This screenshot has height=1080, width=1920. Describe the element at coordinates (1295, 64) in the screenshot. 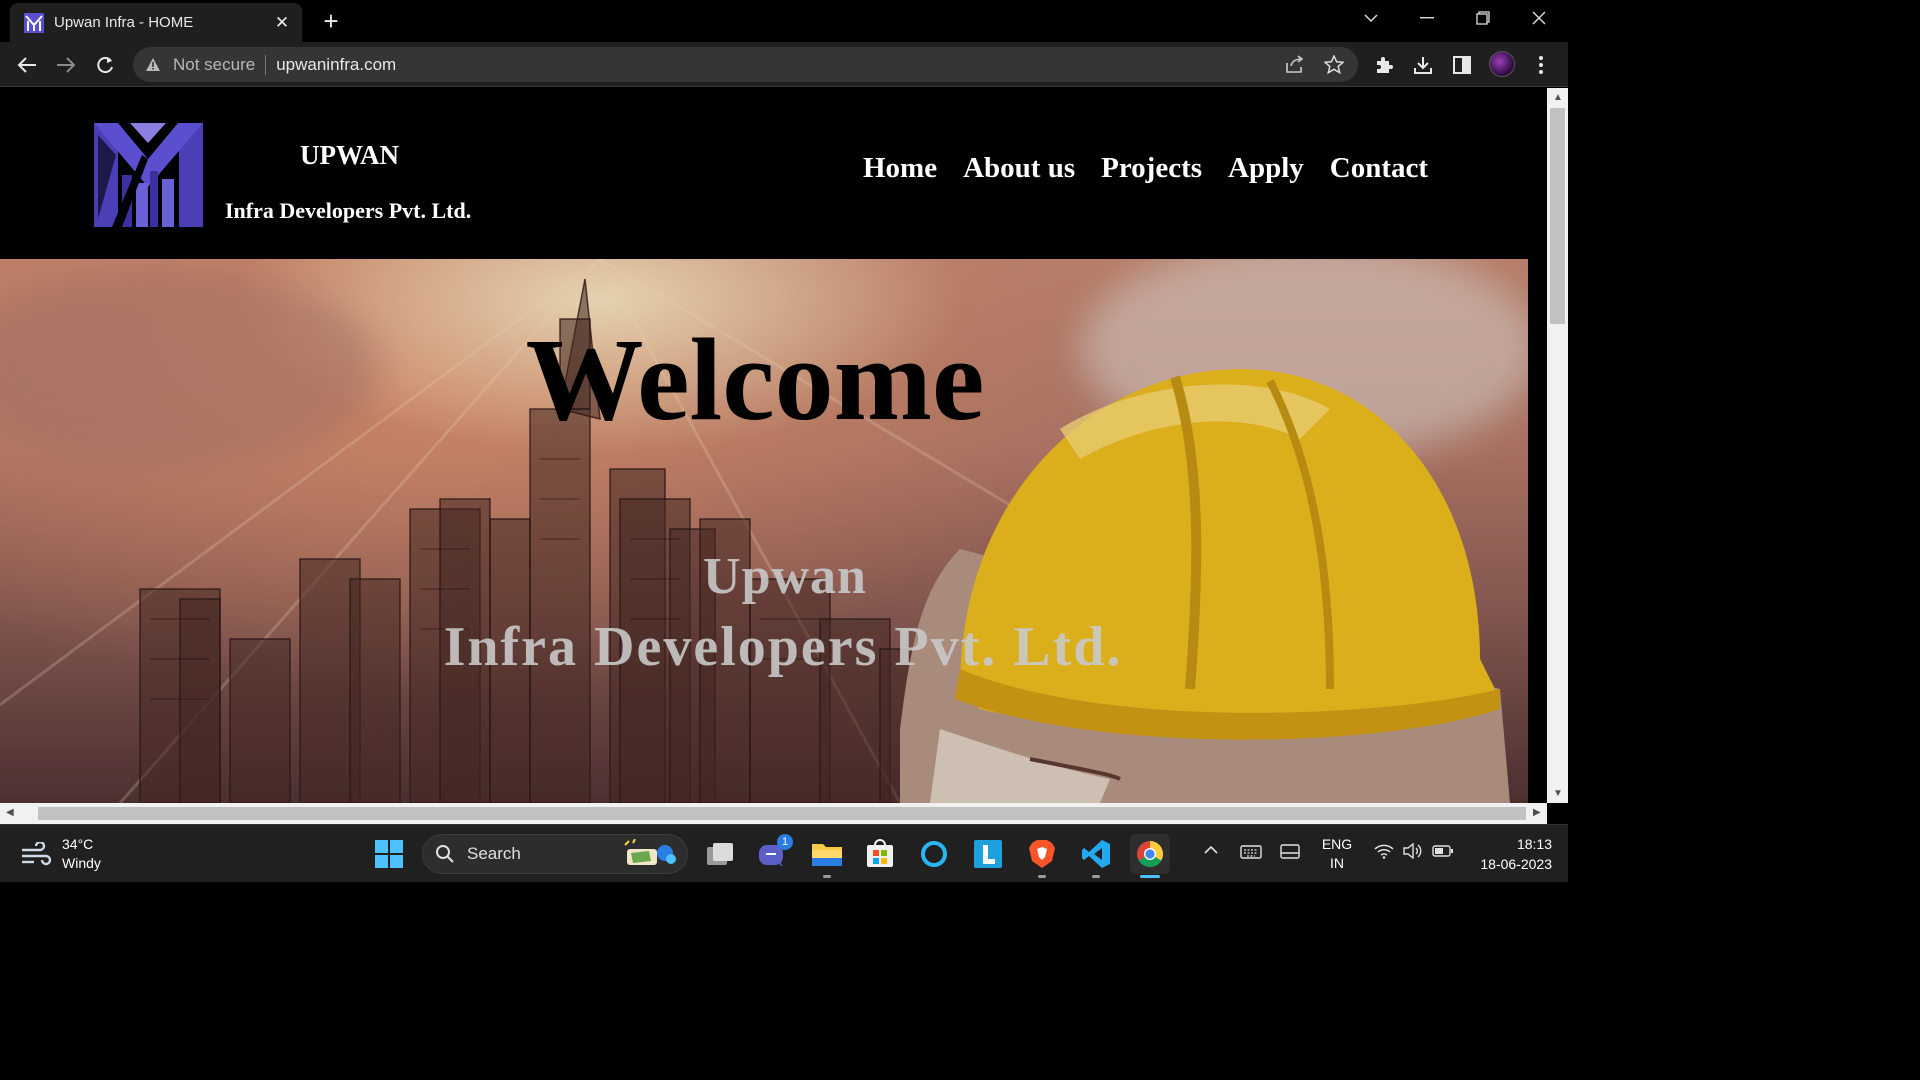

I see `share-icon` at that location.